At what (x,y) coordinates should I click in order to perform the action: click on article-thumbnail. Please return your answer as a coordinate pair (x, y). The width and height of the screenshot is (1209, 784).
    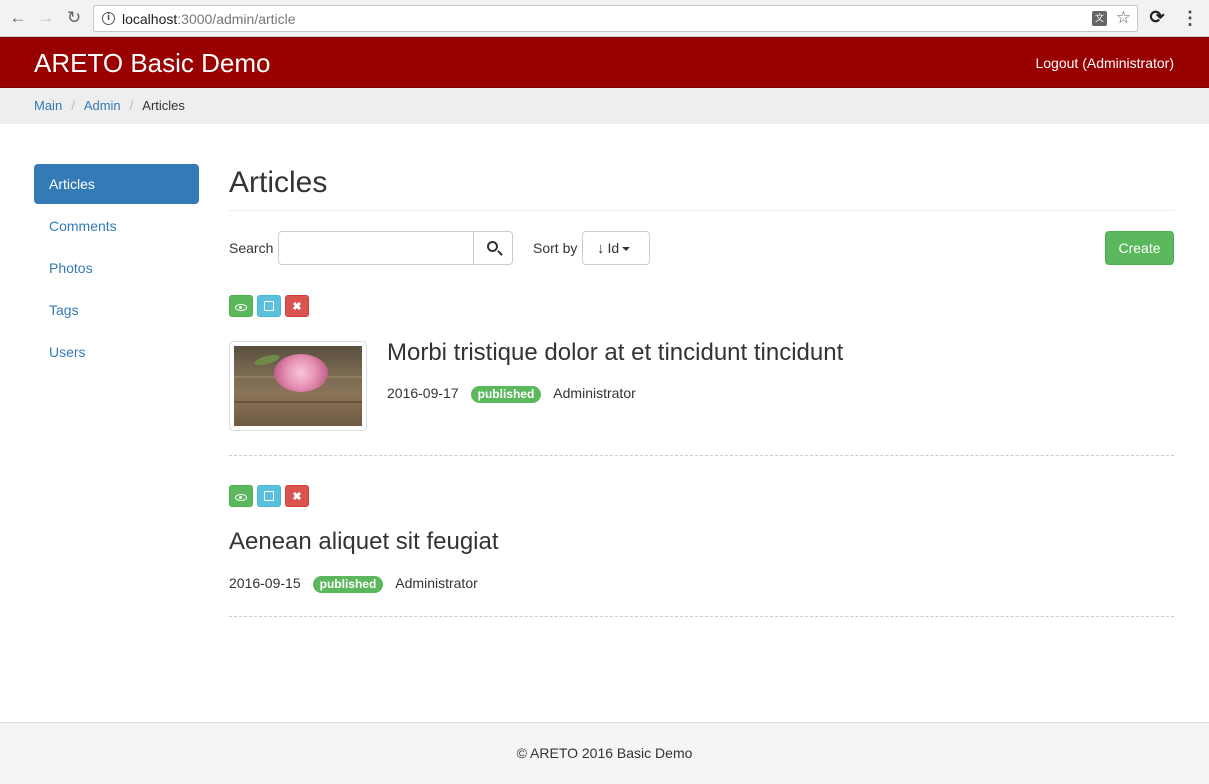
    Looking at the image, I should click on (298, 386).